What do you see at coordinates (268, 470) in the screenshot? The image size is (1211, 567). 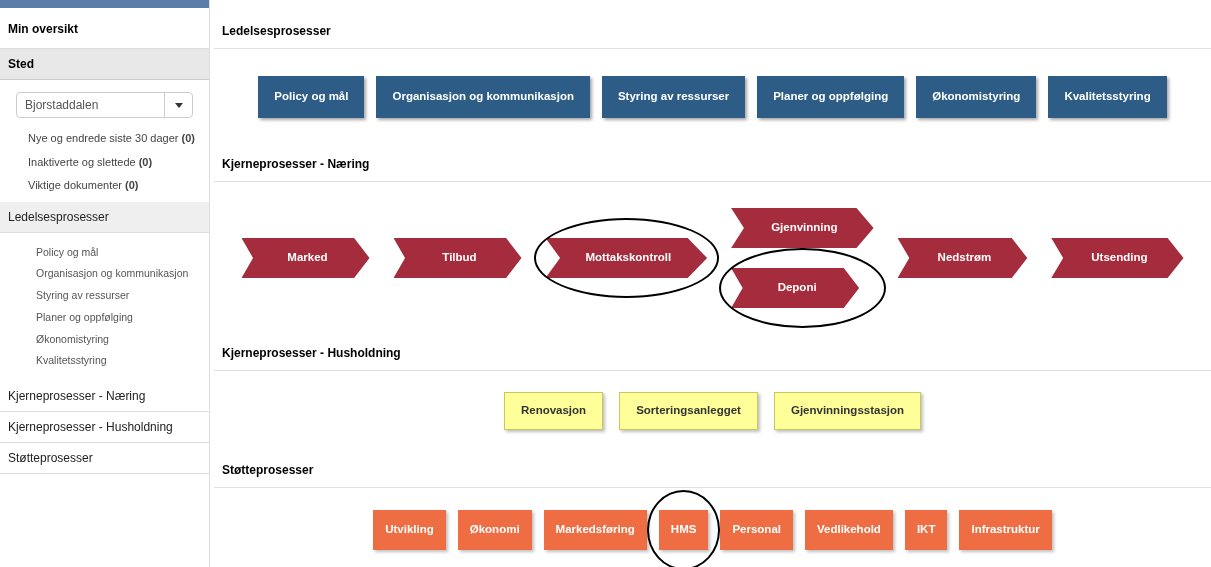 I see `section-heading: Støtteprosesser` at bounding box center [268, 470].